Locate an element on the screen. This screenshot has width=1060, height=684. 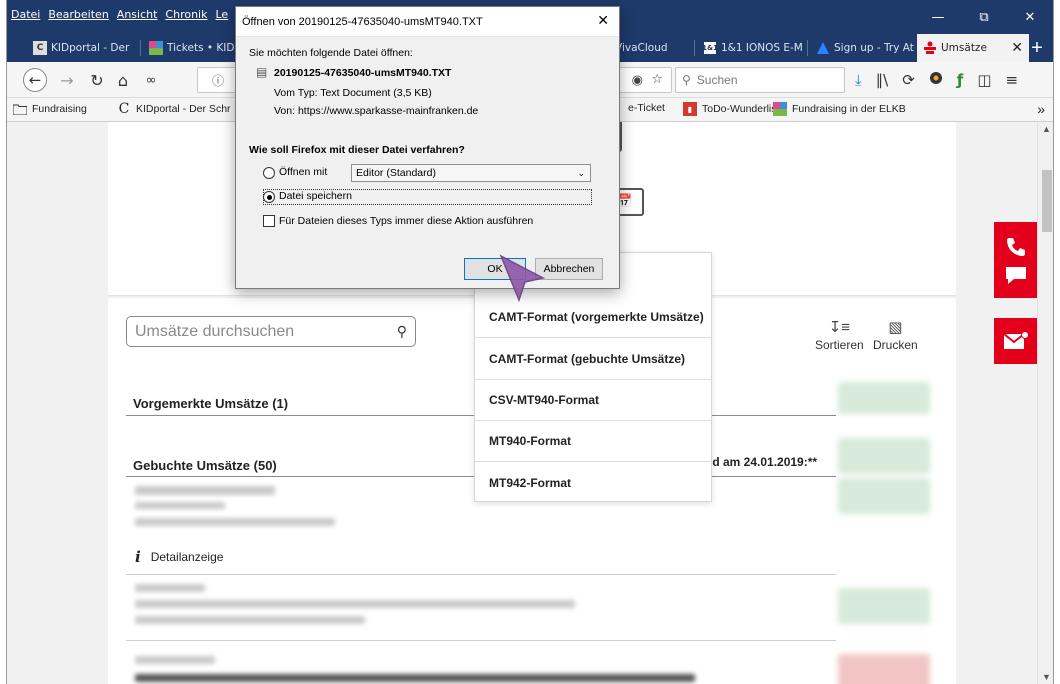
open-with-radio is located at coordinates (269, 173).